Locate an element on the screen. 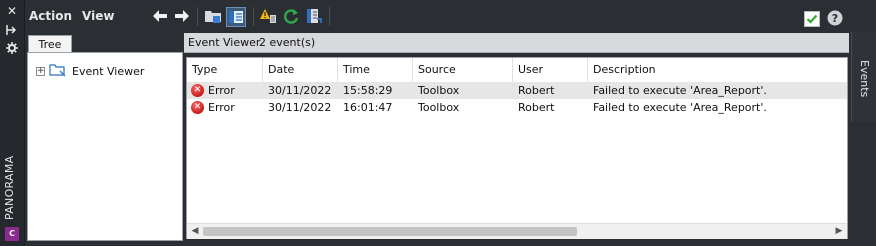  horizontal-scrollbar: ◀ ▶ is located at coordinates (517, 231).